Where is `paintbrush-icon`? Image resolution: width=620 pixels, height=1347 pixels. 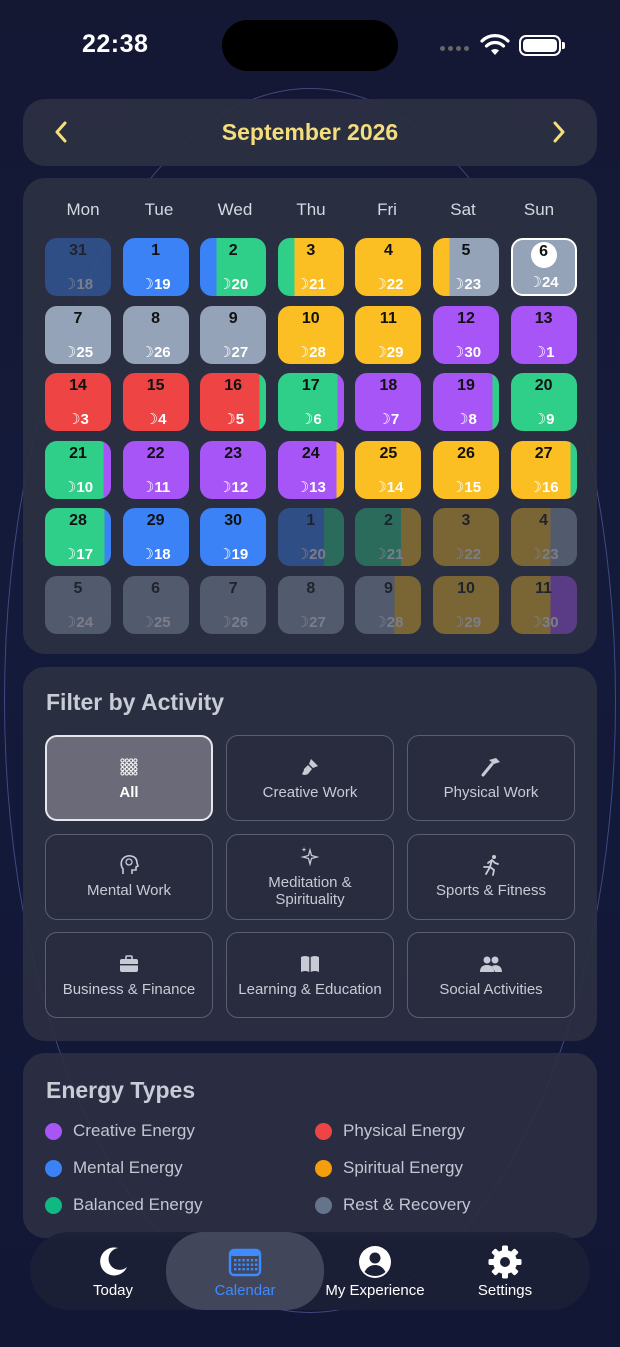 paintbrush-icon is located at coordinates (310, 767).